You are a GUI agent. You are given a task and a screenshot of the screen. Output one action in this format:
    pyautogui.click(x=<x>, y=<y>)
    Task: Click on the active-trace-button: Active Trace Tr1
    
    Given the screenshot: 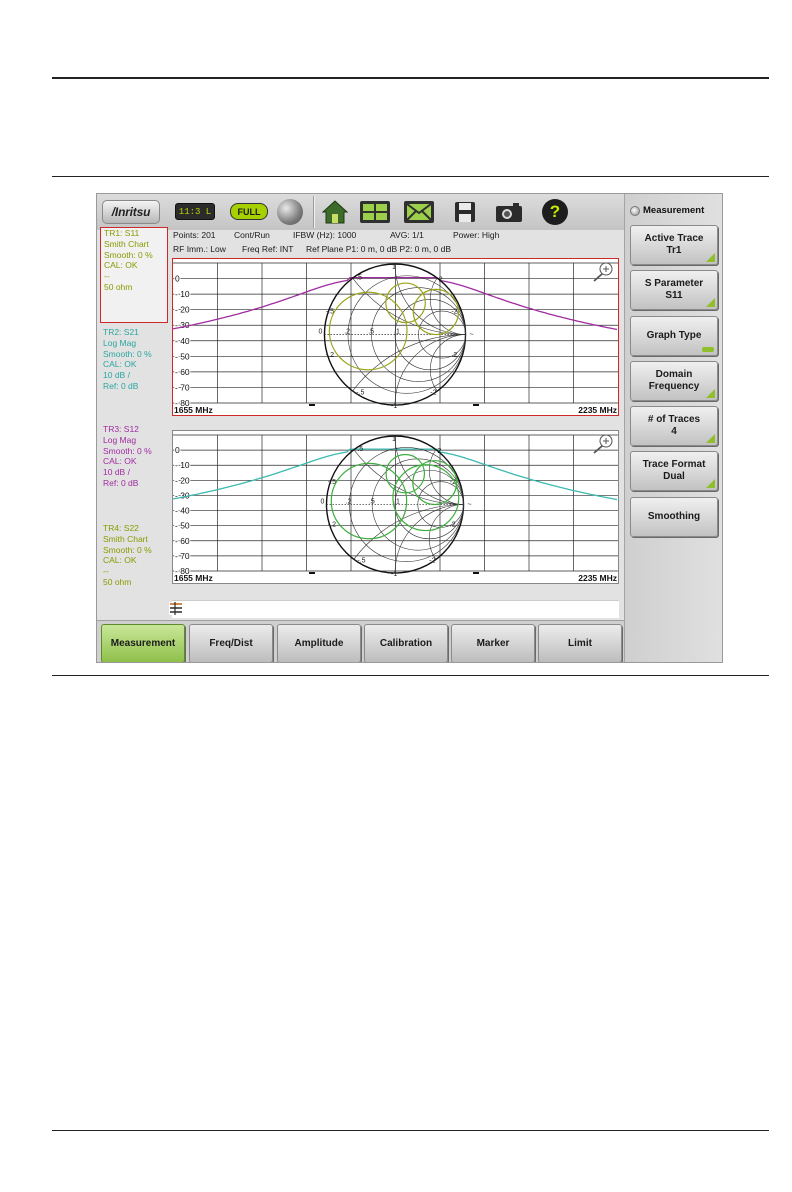 What is the action you would take?
    pyautogui.click(x=674, y=245)
    